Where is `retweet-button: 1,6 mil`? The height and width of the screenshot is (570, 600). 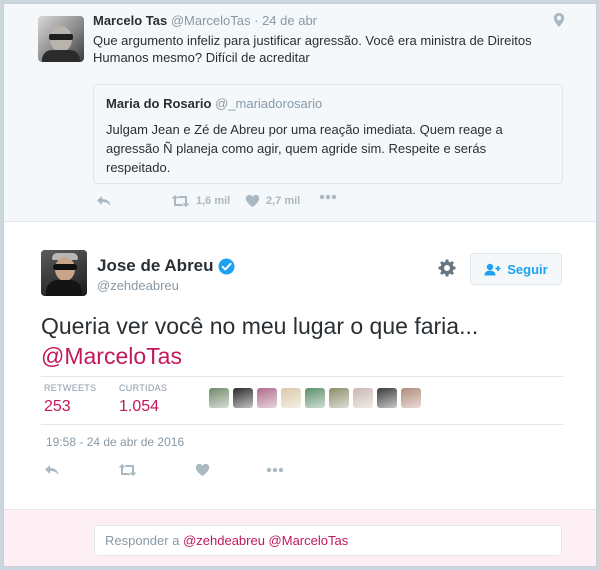 retweet-button: 1,6 mil is located at coordinates (200, 201).